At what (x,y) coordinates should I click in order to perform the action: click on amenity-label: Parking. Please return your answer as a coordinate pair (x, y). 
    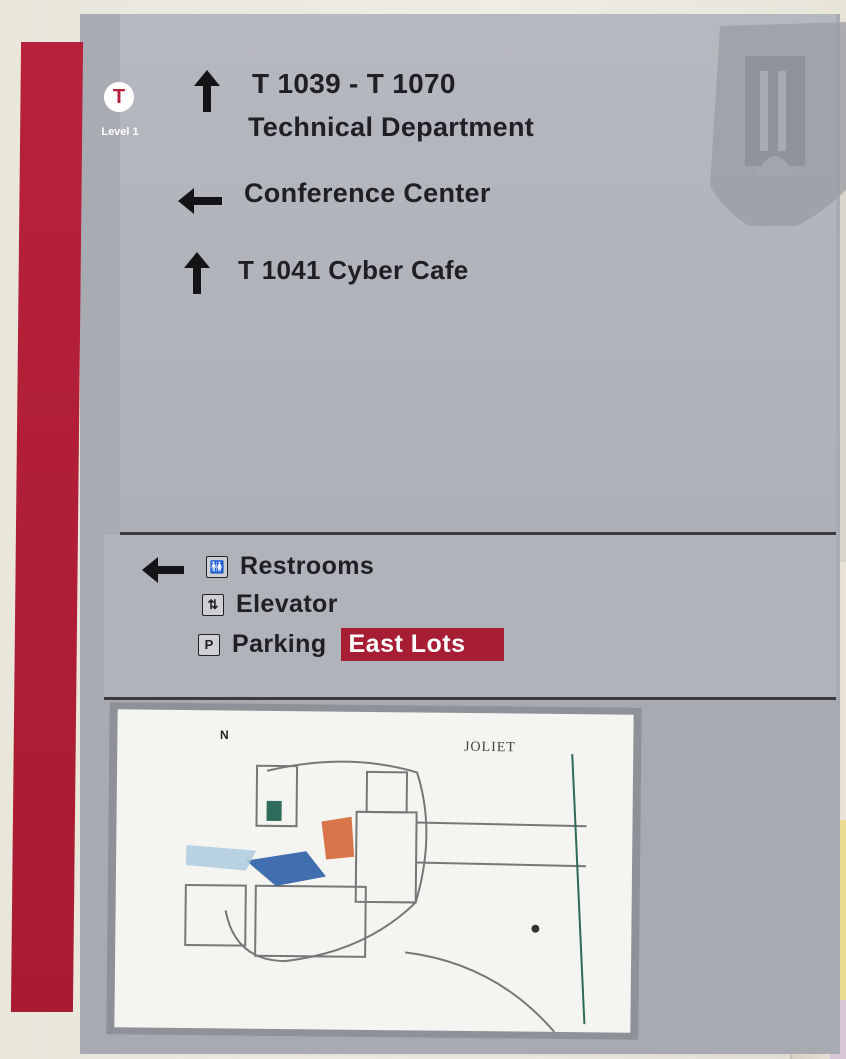
    Looking at the image, I should click on (279, 644).